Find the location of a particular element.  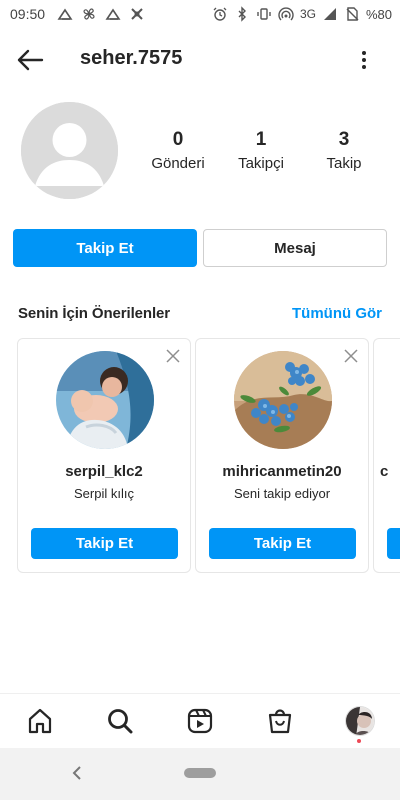

nav-profile-avatar is located at coordinates (360, 721).